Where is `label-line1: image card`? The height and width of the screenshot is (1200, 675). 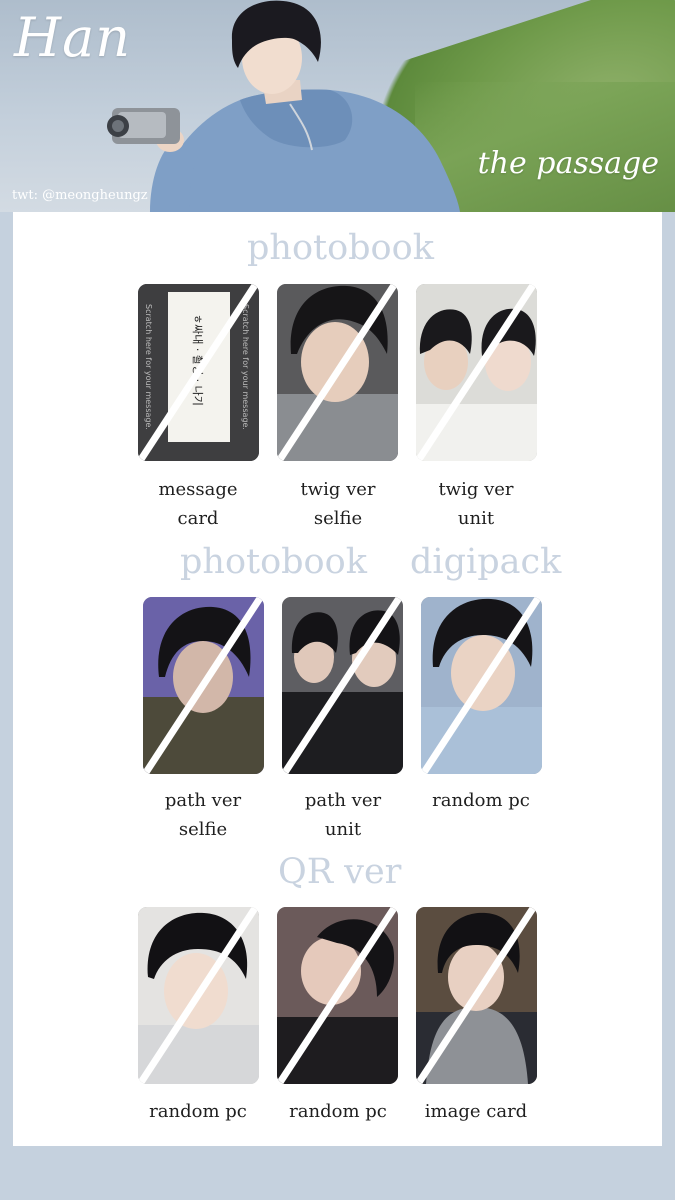
label-line1: image card is located at coordinates (476, 1111).